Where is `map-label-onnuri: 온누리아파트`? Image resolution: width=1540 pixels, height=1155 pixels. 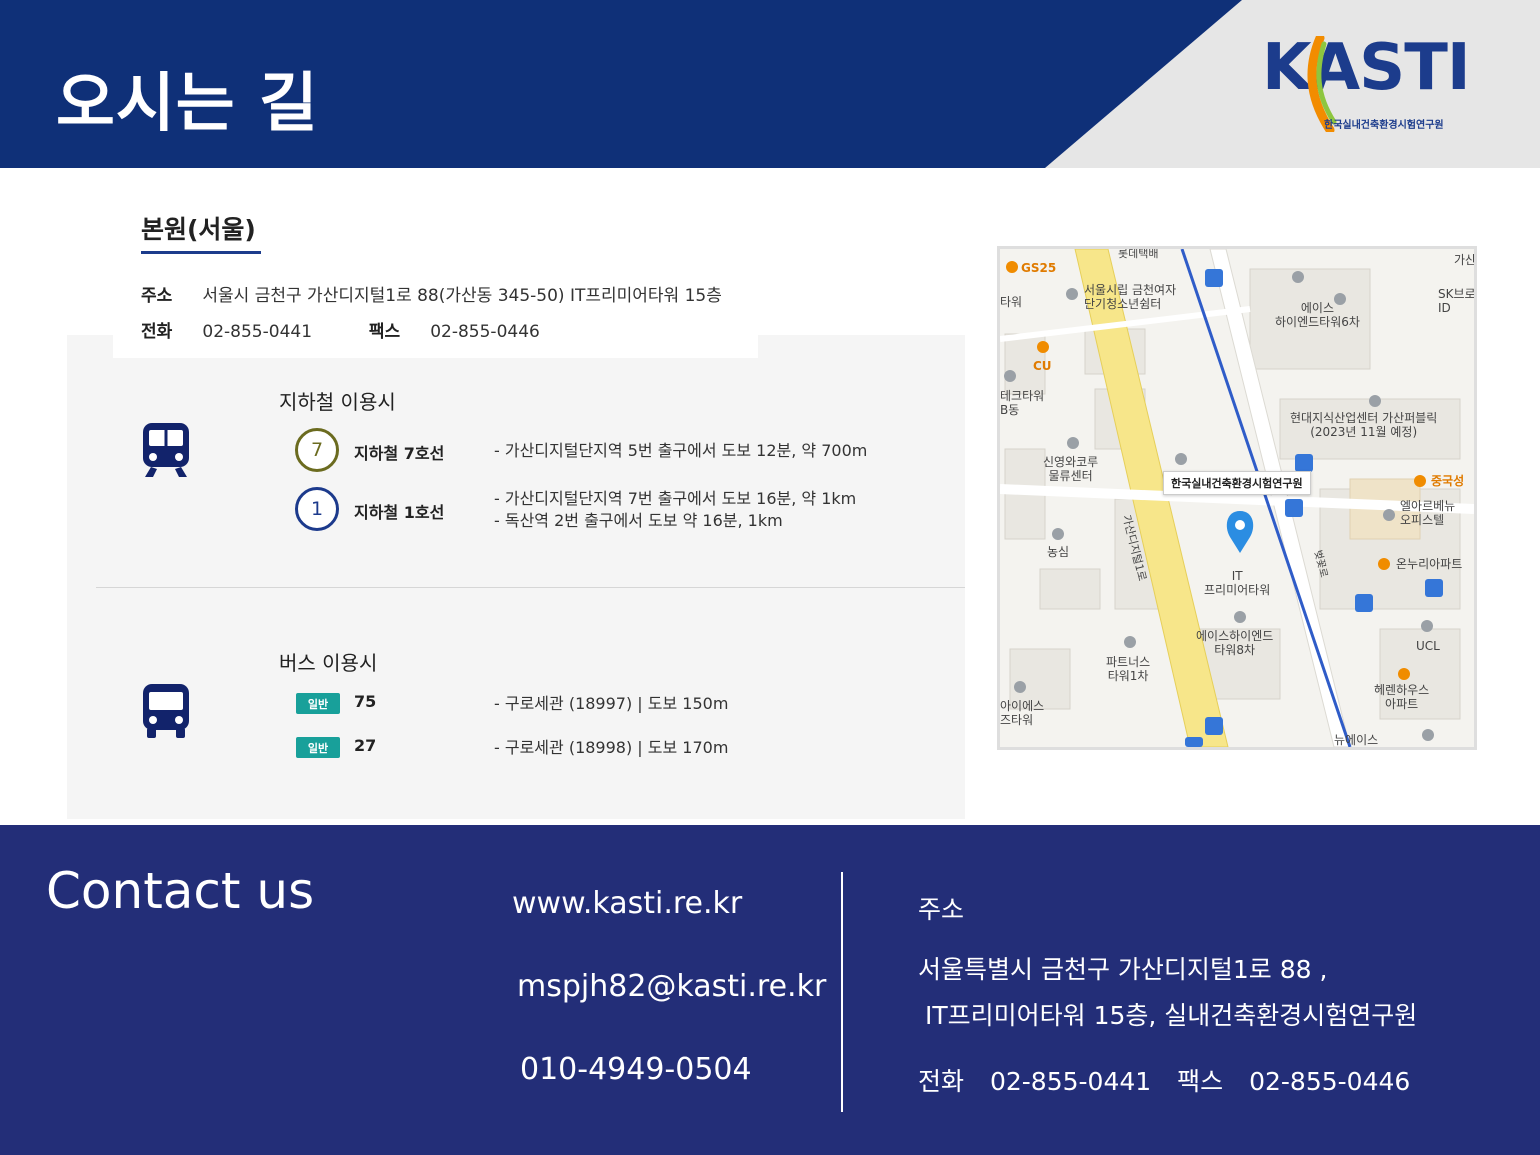 map-label-onnuri: 온누리아파트 is located at coordinates (1429, 564).